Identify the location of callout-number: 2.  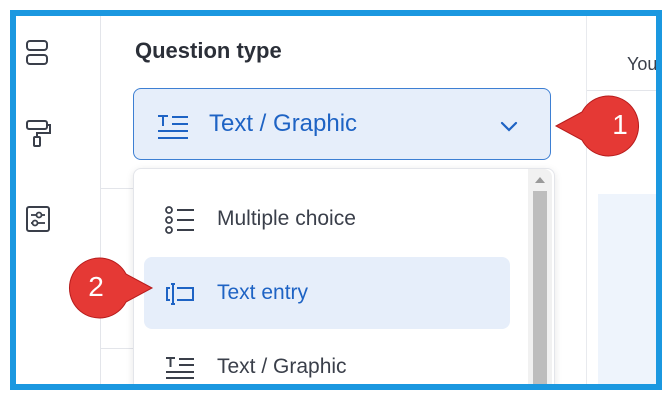
(96, 286).